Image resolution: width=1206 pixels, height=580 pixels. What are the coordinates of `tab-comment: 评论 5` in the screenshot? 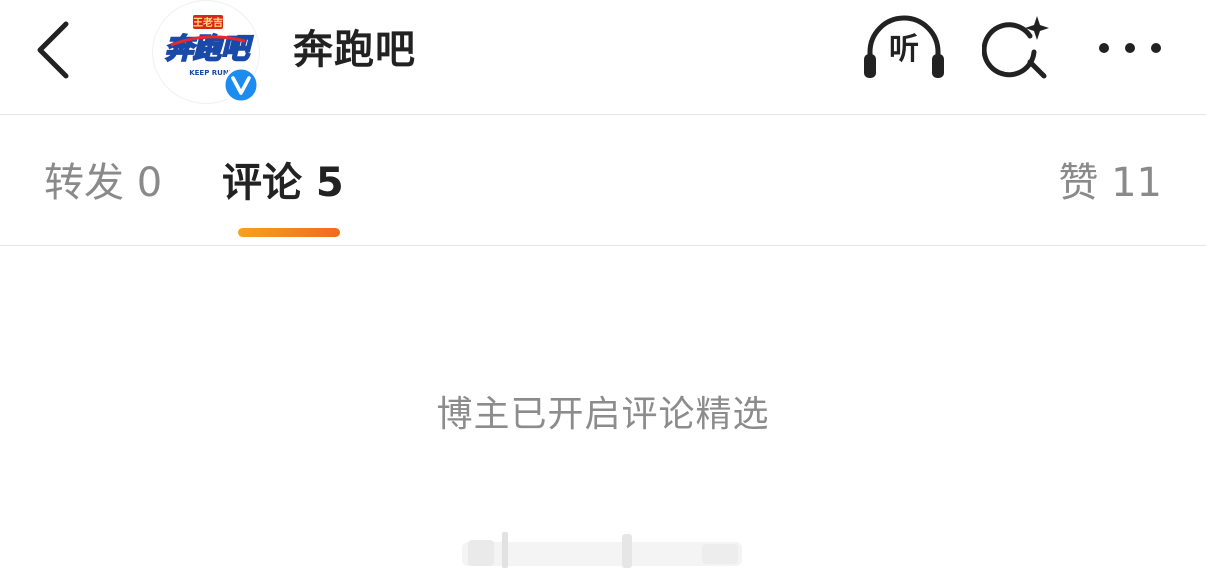 It's located at (283, 183).